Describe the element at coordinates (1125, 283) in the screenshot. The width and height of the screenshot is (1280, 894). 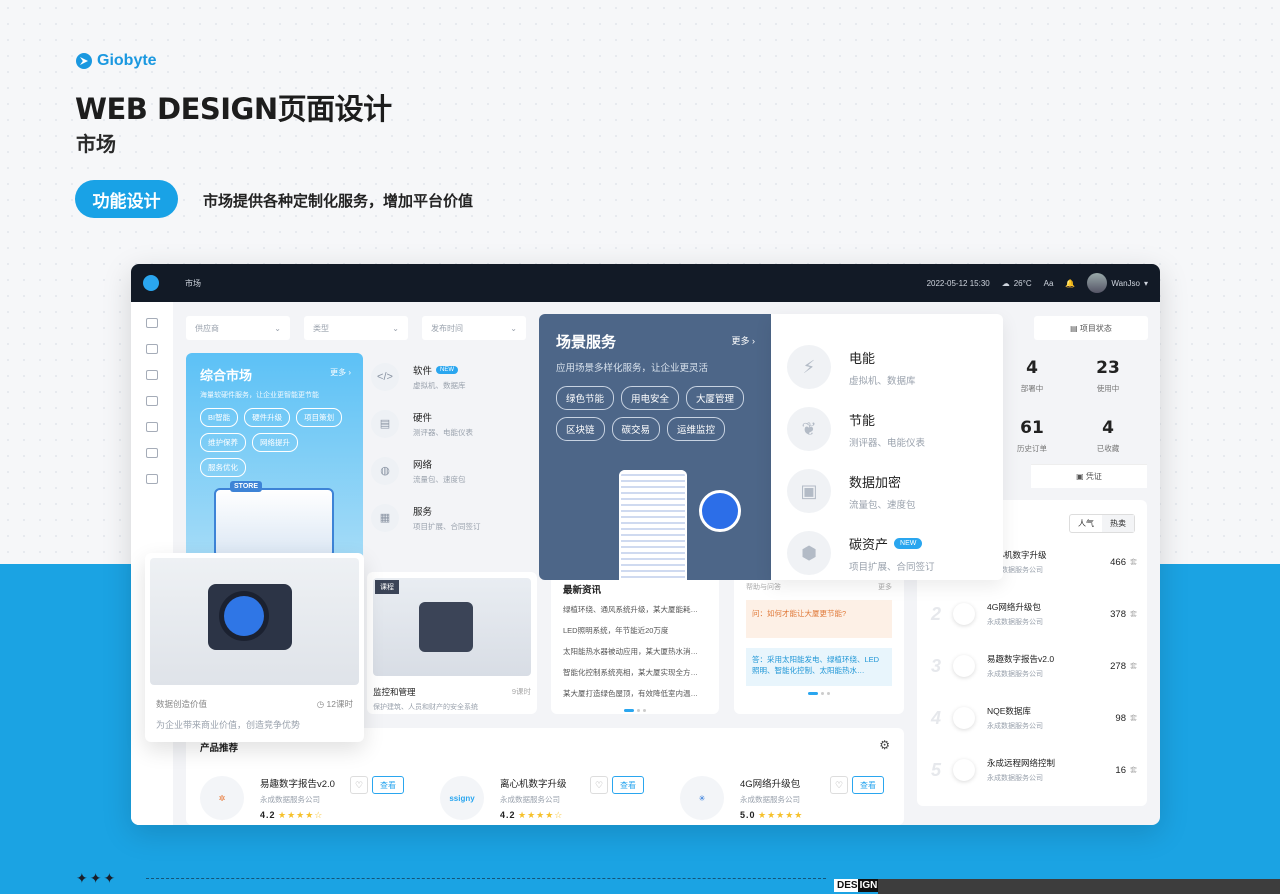
I see `user-name: WanJso` at that location.